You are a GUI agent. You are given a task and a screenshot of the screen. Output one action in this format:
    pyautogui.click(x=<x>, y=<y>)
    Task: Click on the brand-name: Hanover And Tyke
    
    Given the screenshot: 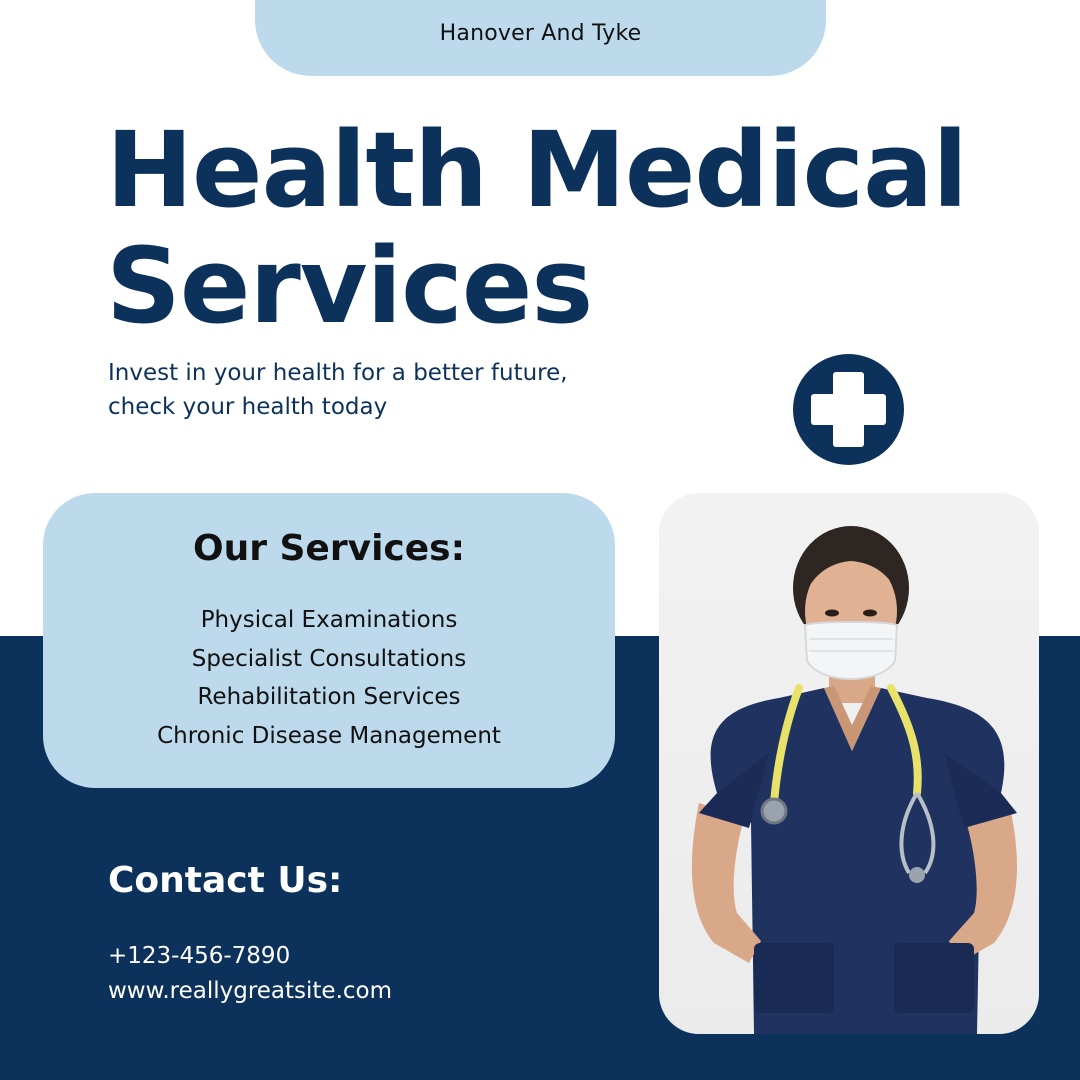 What is the action you would take?
    pyautogui.click(x=540, y=33)
    